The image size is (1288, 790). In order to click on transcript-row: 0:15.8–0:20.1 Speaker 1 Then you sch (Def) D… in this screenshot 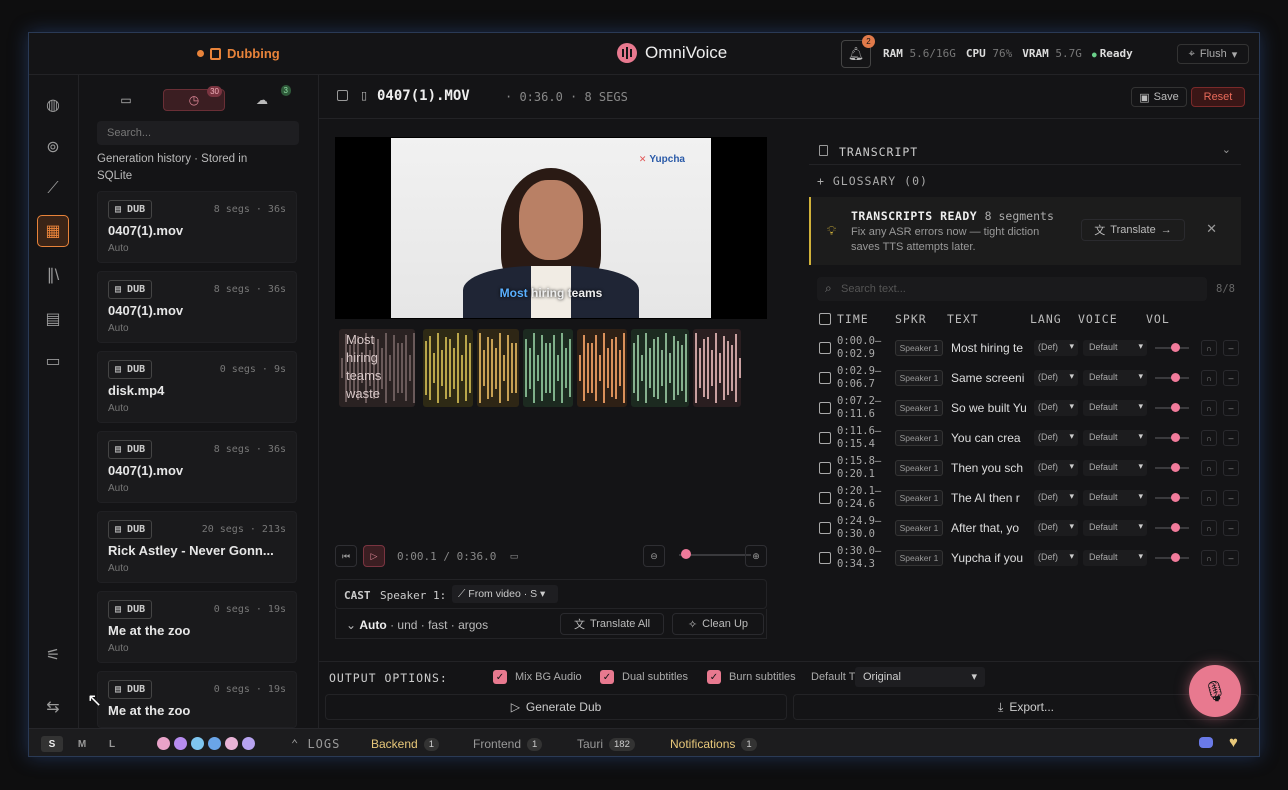, I will do `click(1025, 468)`.